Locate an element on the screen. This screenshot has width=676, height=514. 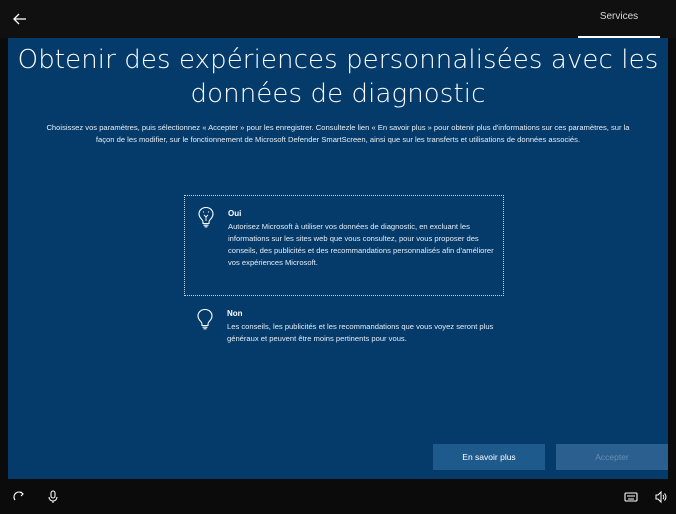
accept-button: Accepter is located at coordinates (612, 457).